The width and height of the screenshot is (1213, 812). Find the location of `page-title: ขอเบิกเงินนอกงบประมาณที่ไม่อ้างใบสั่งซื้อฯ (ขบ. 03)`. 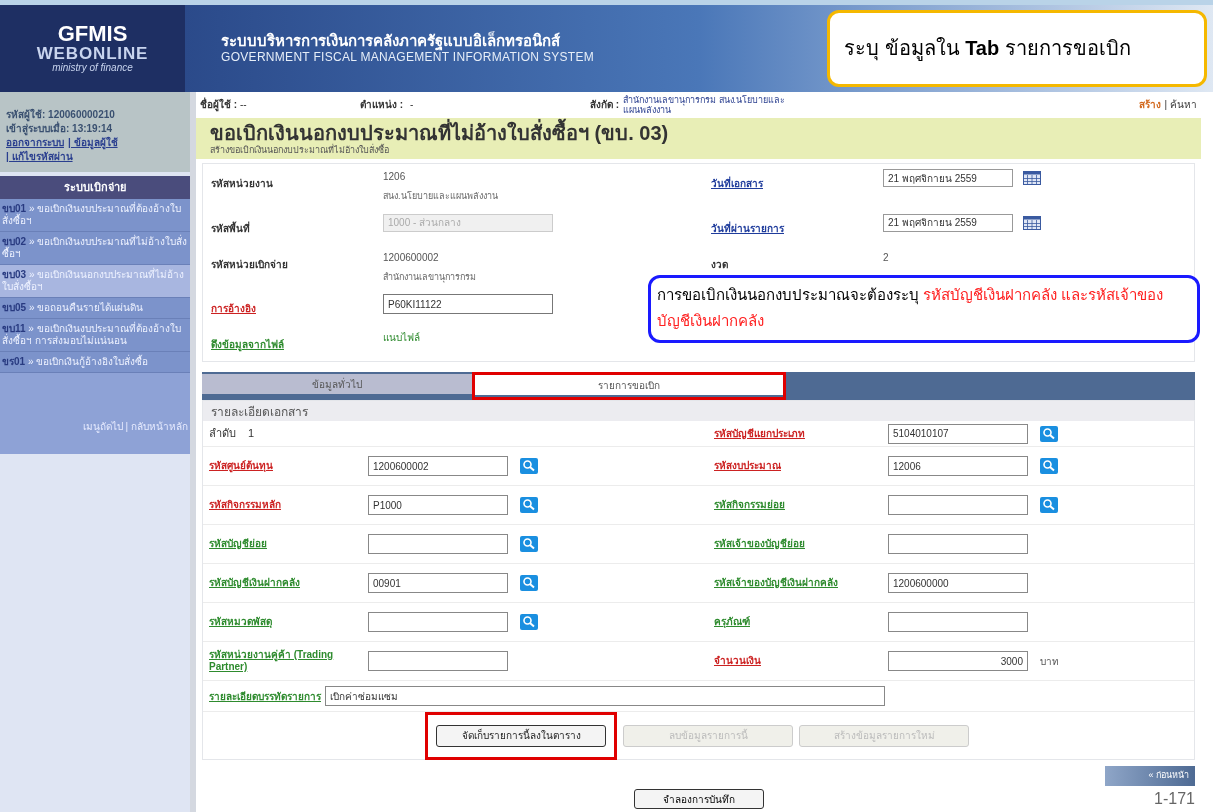

page-title: ขอเบิกเงินนอกงบประมาณที่ไม่อ้างใบสั่งซื้อฯ (ขบ. 03) is located at coordinates (698, 132).